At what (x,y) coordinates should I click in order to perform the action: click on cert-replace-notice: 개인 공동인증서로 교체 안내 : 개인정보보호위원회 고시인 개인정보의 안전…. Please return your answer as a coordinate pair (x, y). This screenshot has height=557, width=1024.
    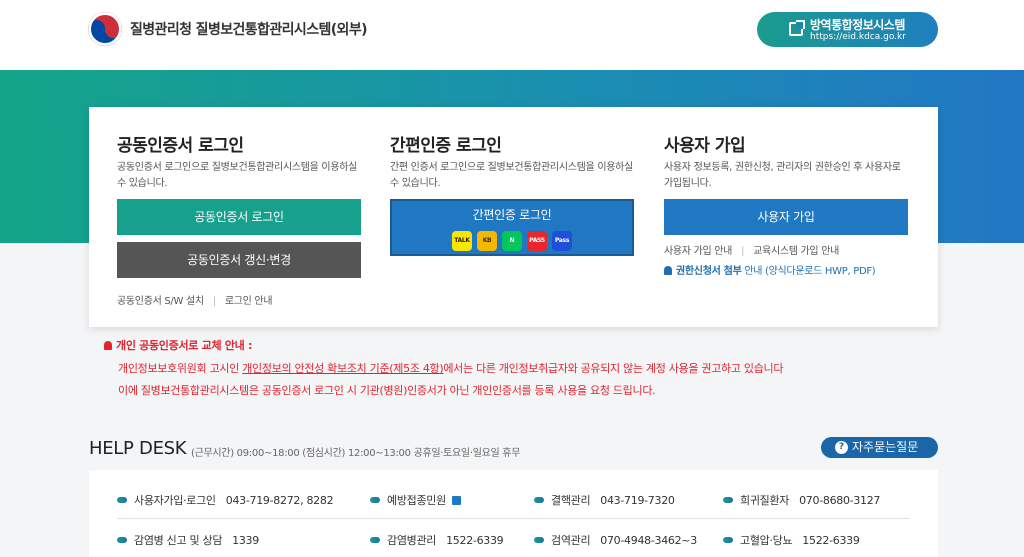
    Looking at the image, I should click on (484, 367).